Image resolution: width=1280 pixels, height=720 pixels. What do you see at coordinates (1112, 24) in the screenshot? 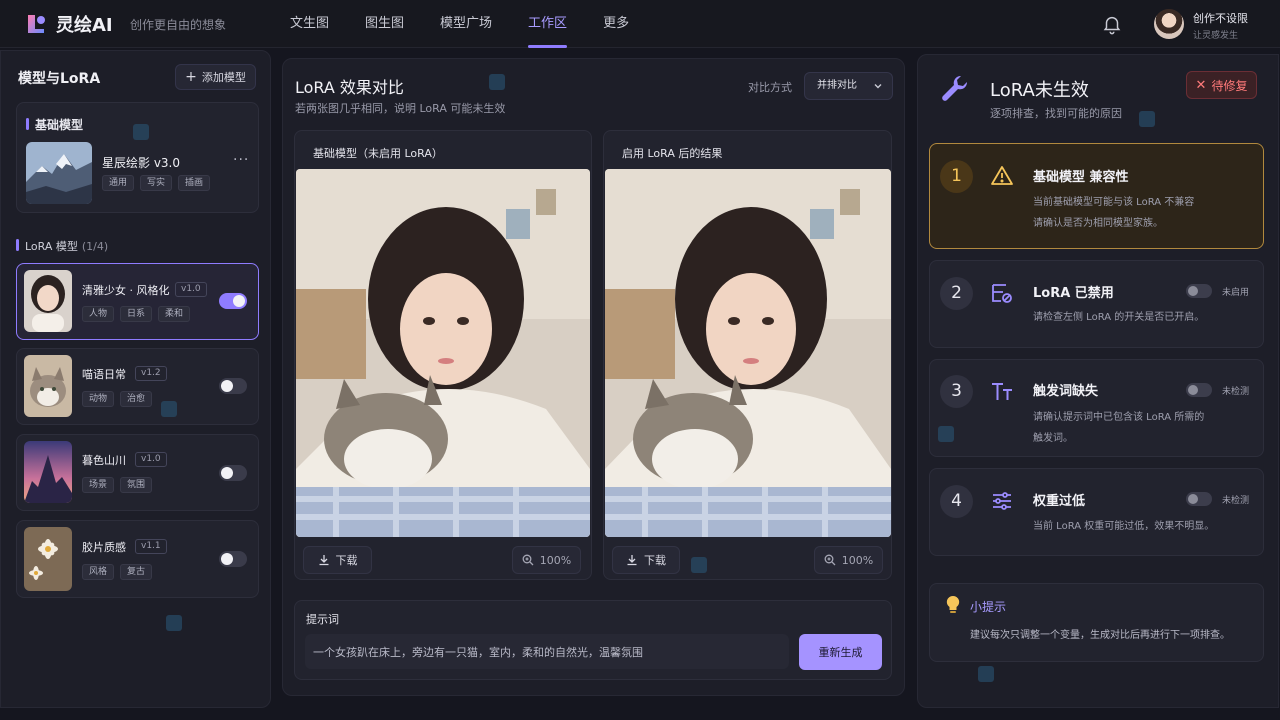
I see `bell-icon` at bounding box center [1112, 24].